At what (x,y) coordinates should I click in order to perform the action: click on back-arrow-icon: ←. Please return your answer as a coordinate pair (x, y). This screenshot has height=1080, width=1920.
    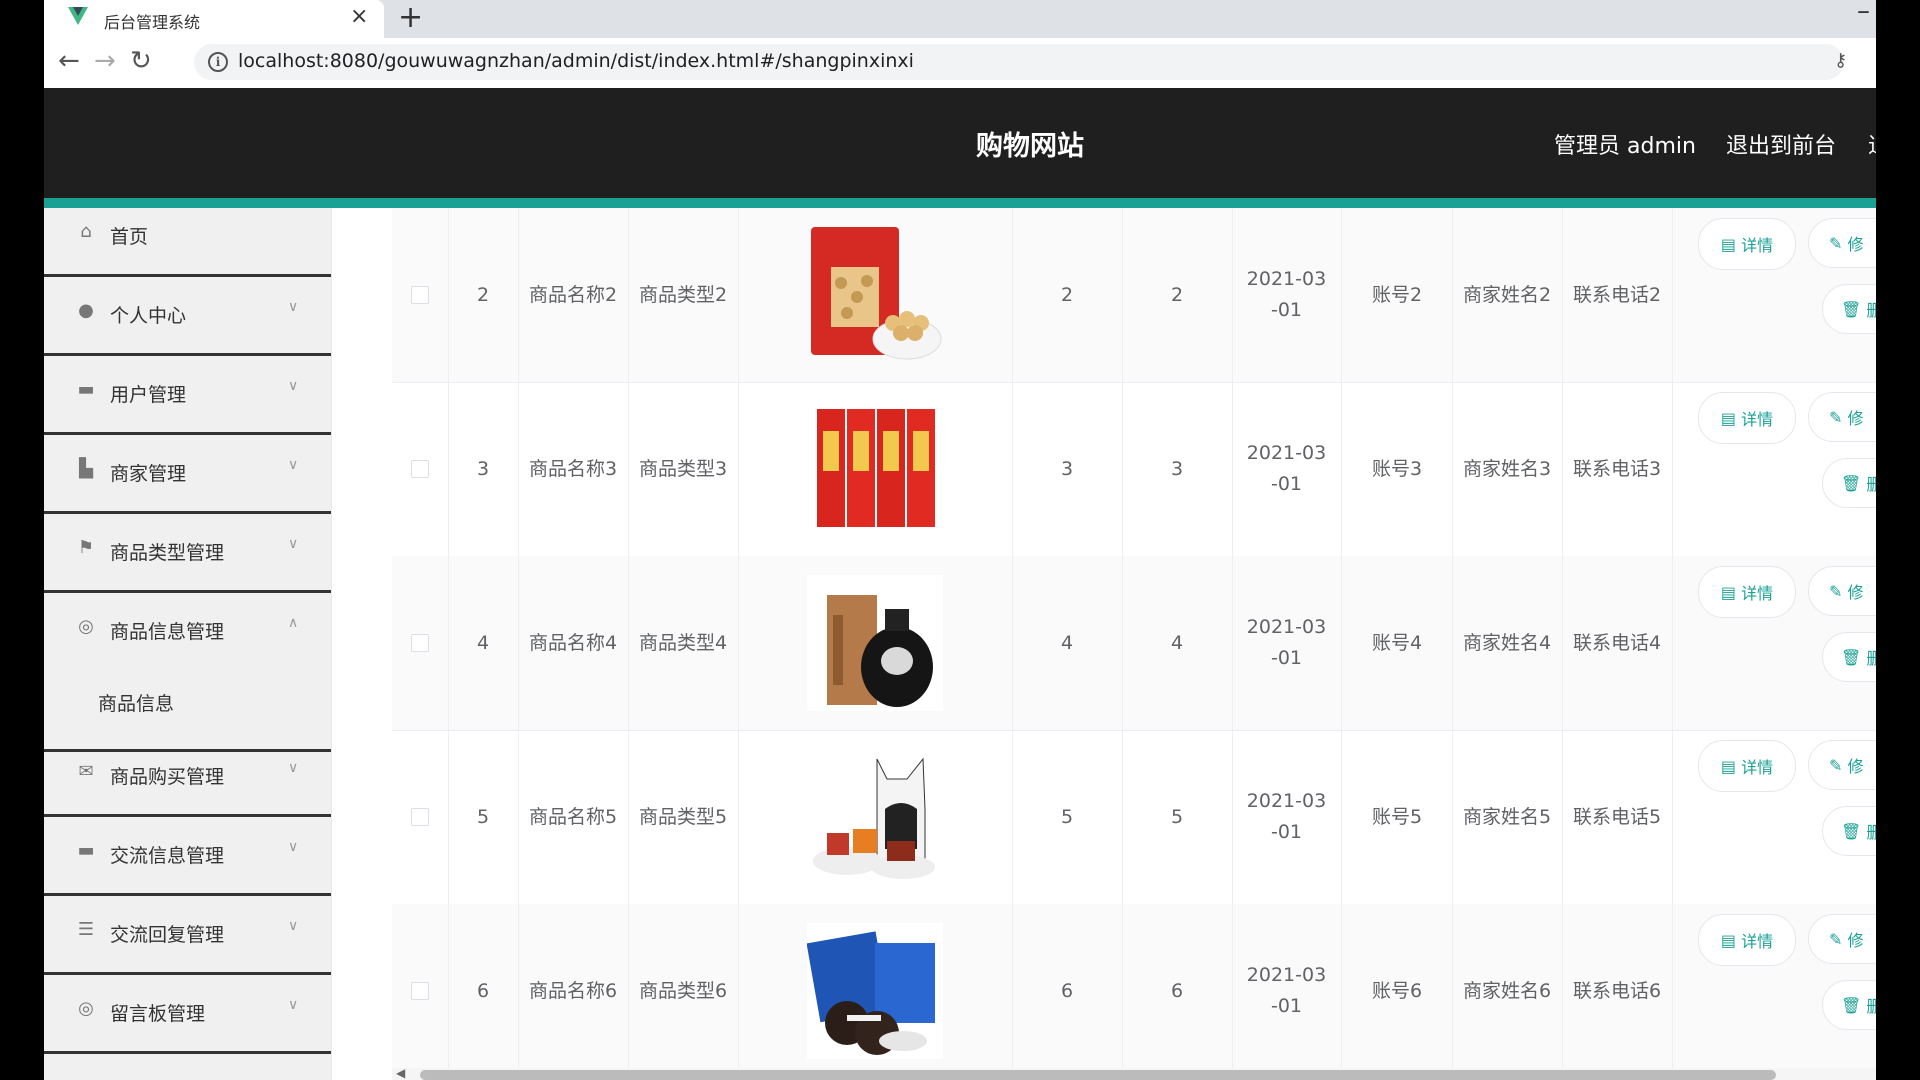
    Looking at the image, I should click on (69, 61).